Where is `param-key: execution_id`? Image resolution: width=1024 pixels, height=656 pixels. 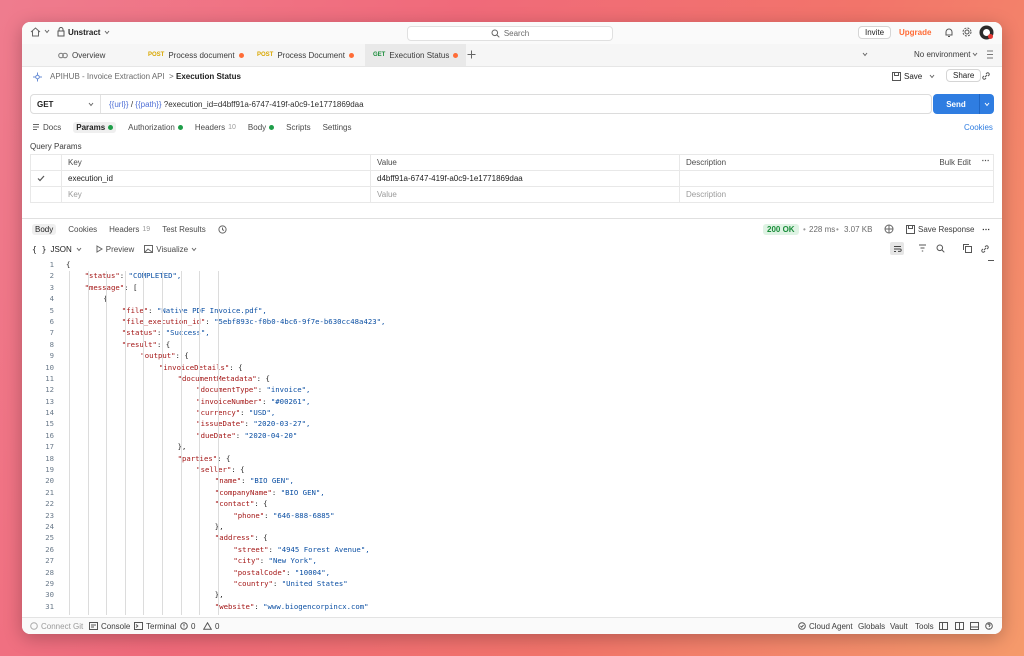
param-key: execution_id is located at coordinates (216, 178).